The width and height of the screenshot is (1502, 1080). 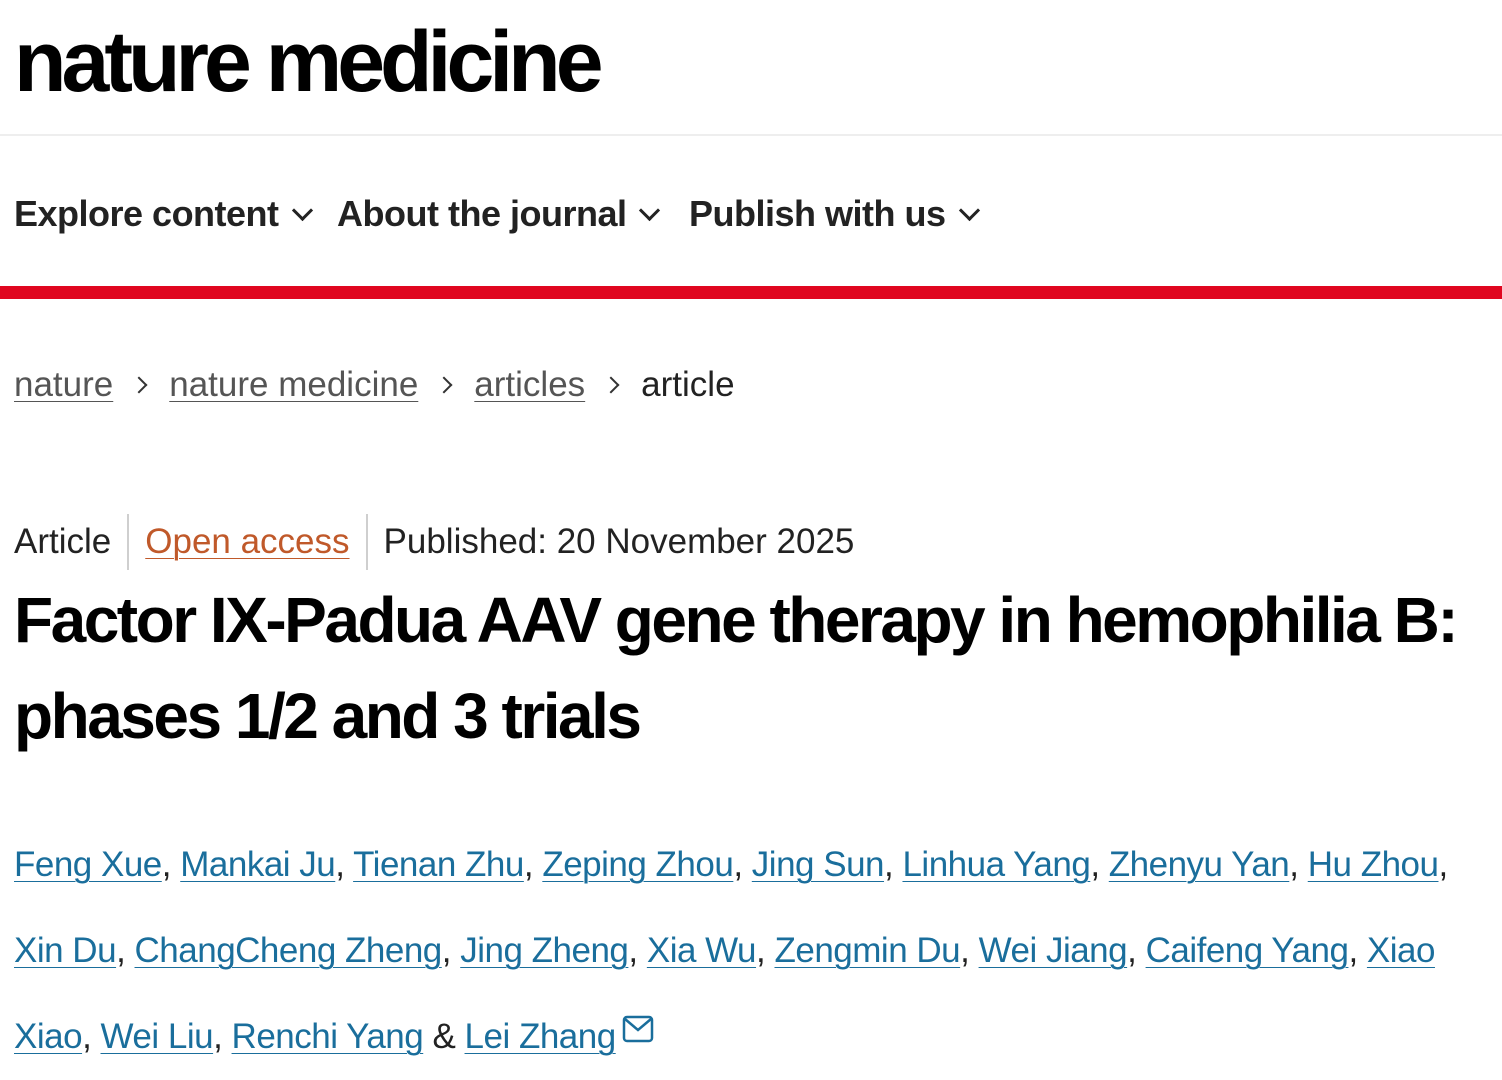 What do you see at coordinates (702, 950) in the screenshot?
I see `author-link: Xia Wu` at bounding box center [702, 950].